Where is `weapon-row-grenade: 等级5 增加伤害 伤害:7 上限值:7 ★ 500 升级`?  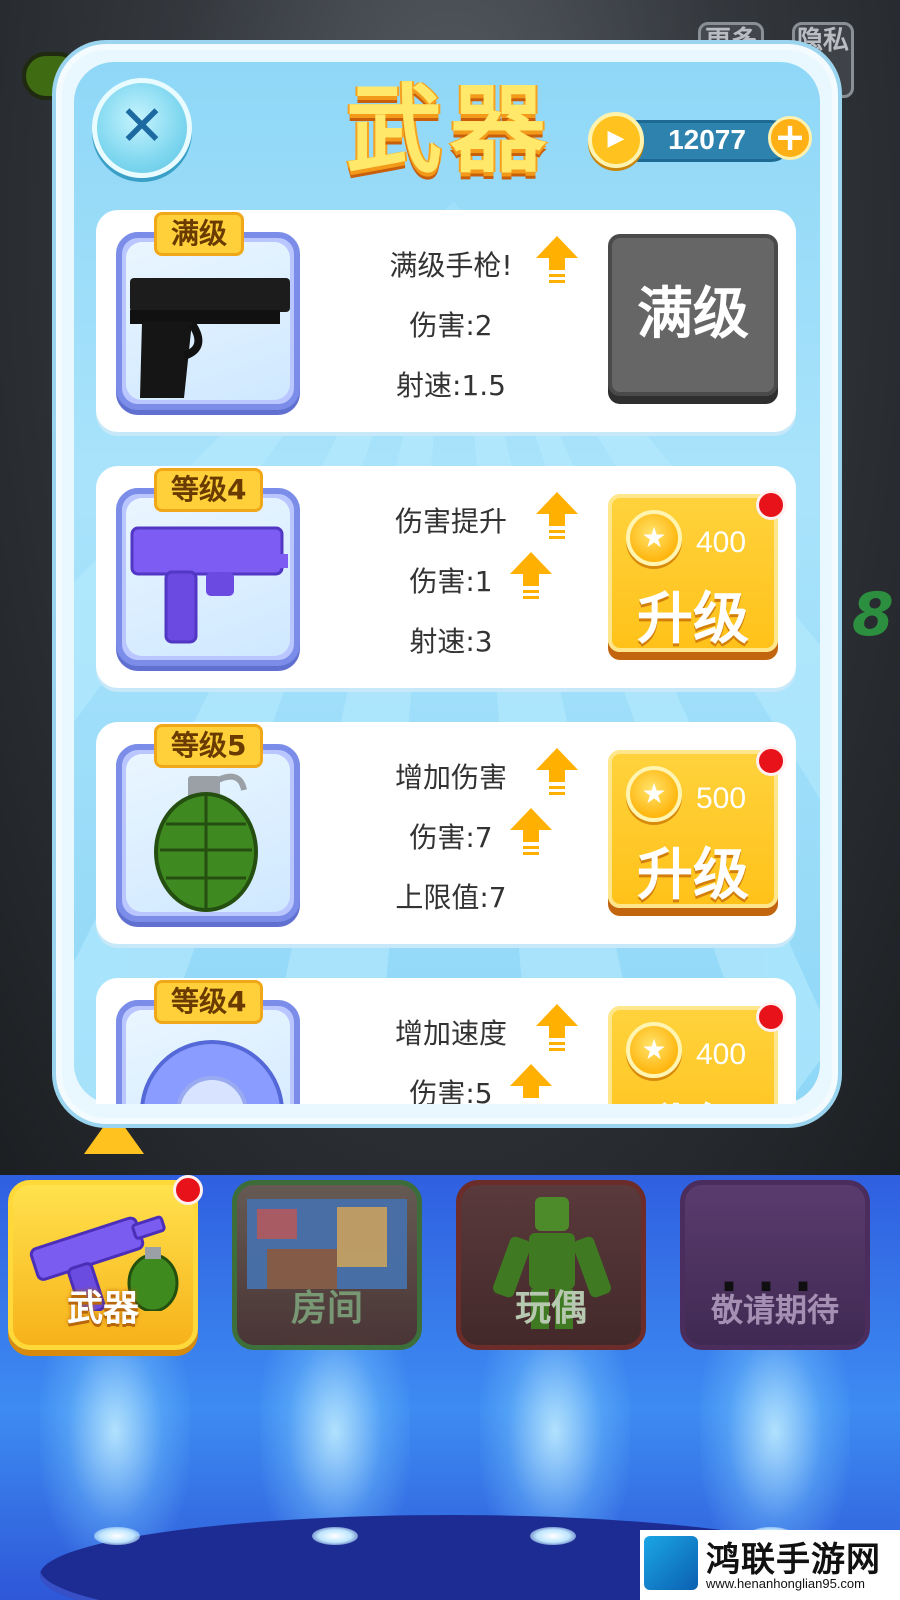
weapon-row-grenade: 等级5 增加伤害 伤害:7 上限值:7 ★ 500 升级 is located at coordinates (446, 833).